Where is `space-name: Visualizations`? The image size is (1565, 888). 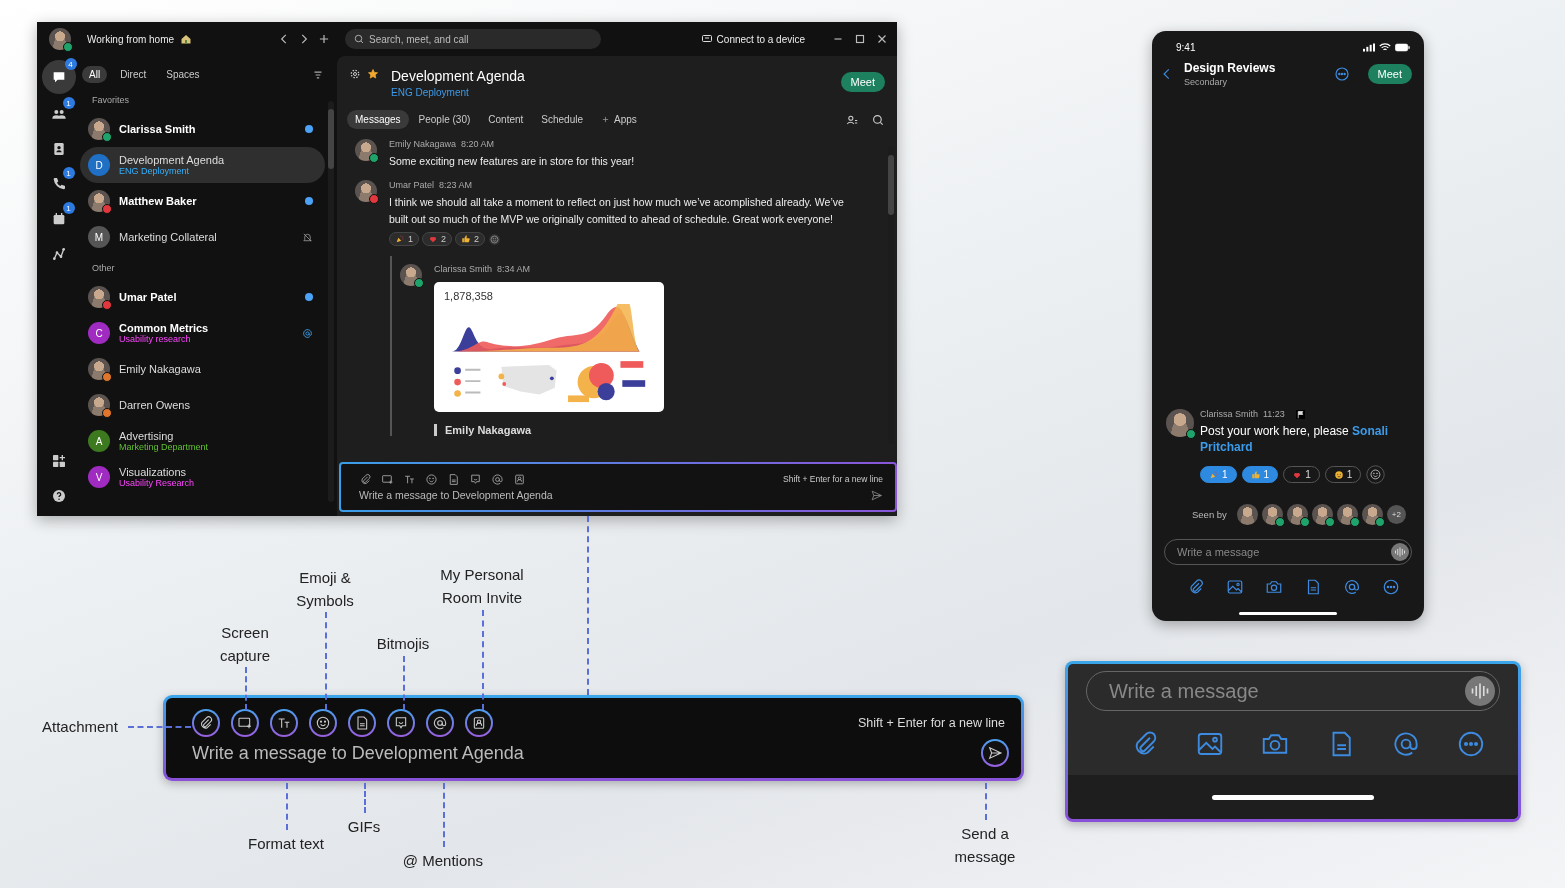
space-name: Visualizations is located at coordinates (153, 472).